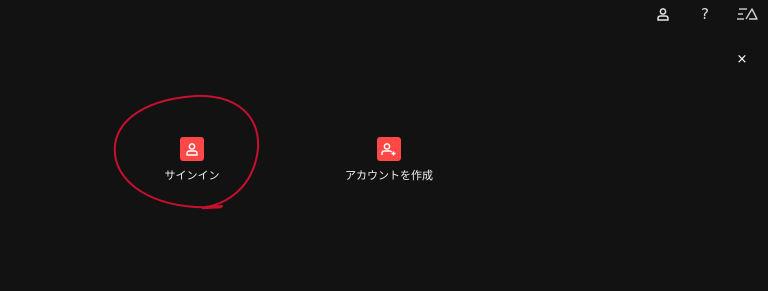 This screenshot has width=768, height=291. What do you see at coordinates (389, 175) in the screenshot?
I see `create-account-label: アカウントを作成` at bounding box center [389, 175].